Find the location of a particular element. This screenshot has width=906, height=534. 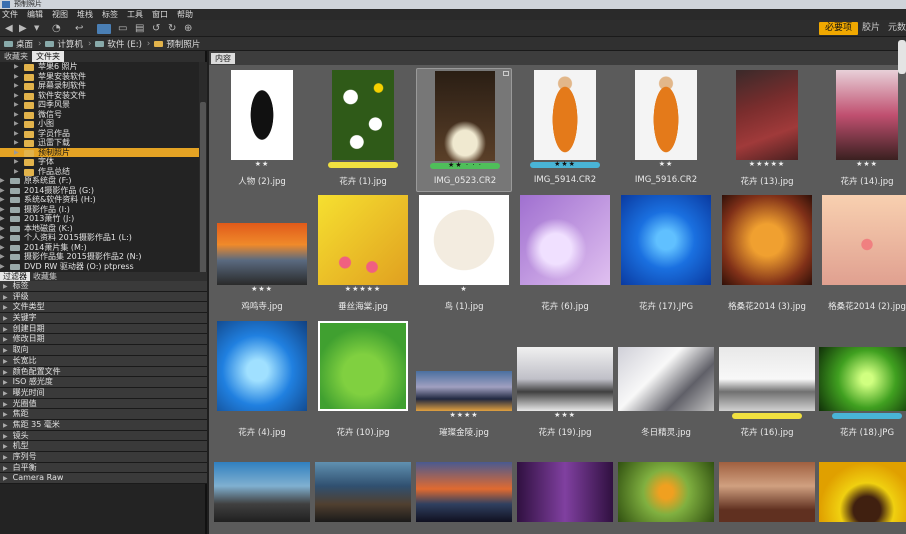

tree-item: ▶ 摄影作品 (I:) is located at coordinates (99, 210).